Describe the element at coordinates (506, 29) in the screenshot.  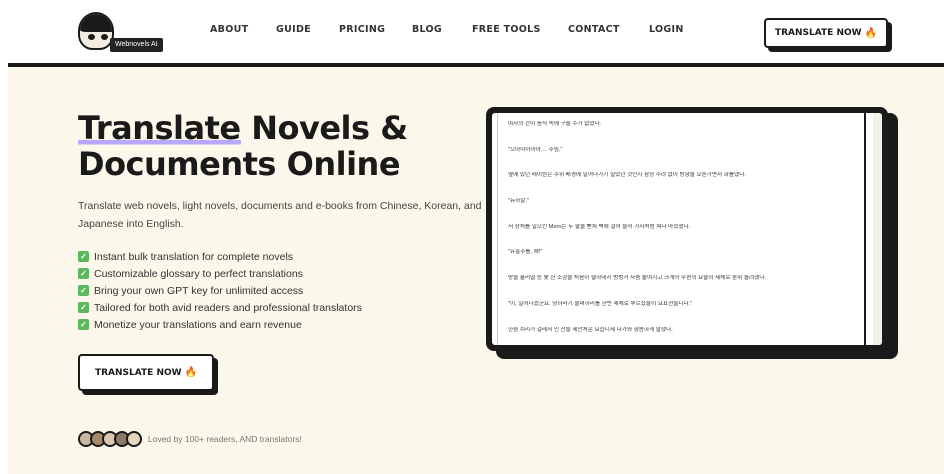
I see `nav-free-tools: FREE TOOLS` at that location.